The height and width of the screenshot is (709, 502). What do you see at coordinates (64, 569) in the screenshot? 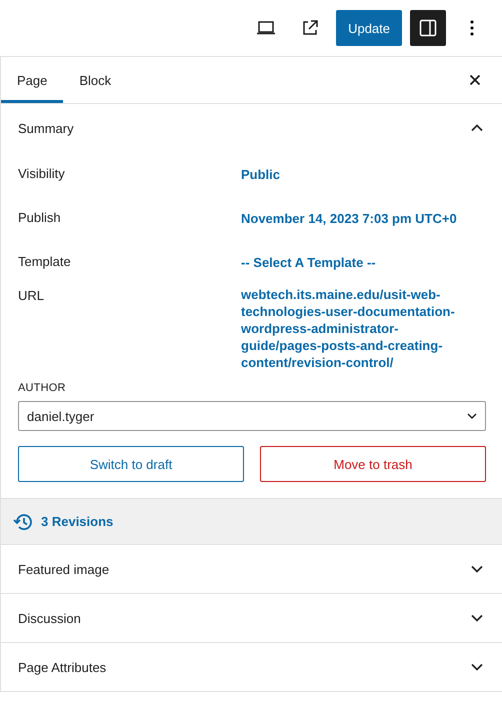
I see `panel-title: Featured image` at bounding box center [64, 569].